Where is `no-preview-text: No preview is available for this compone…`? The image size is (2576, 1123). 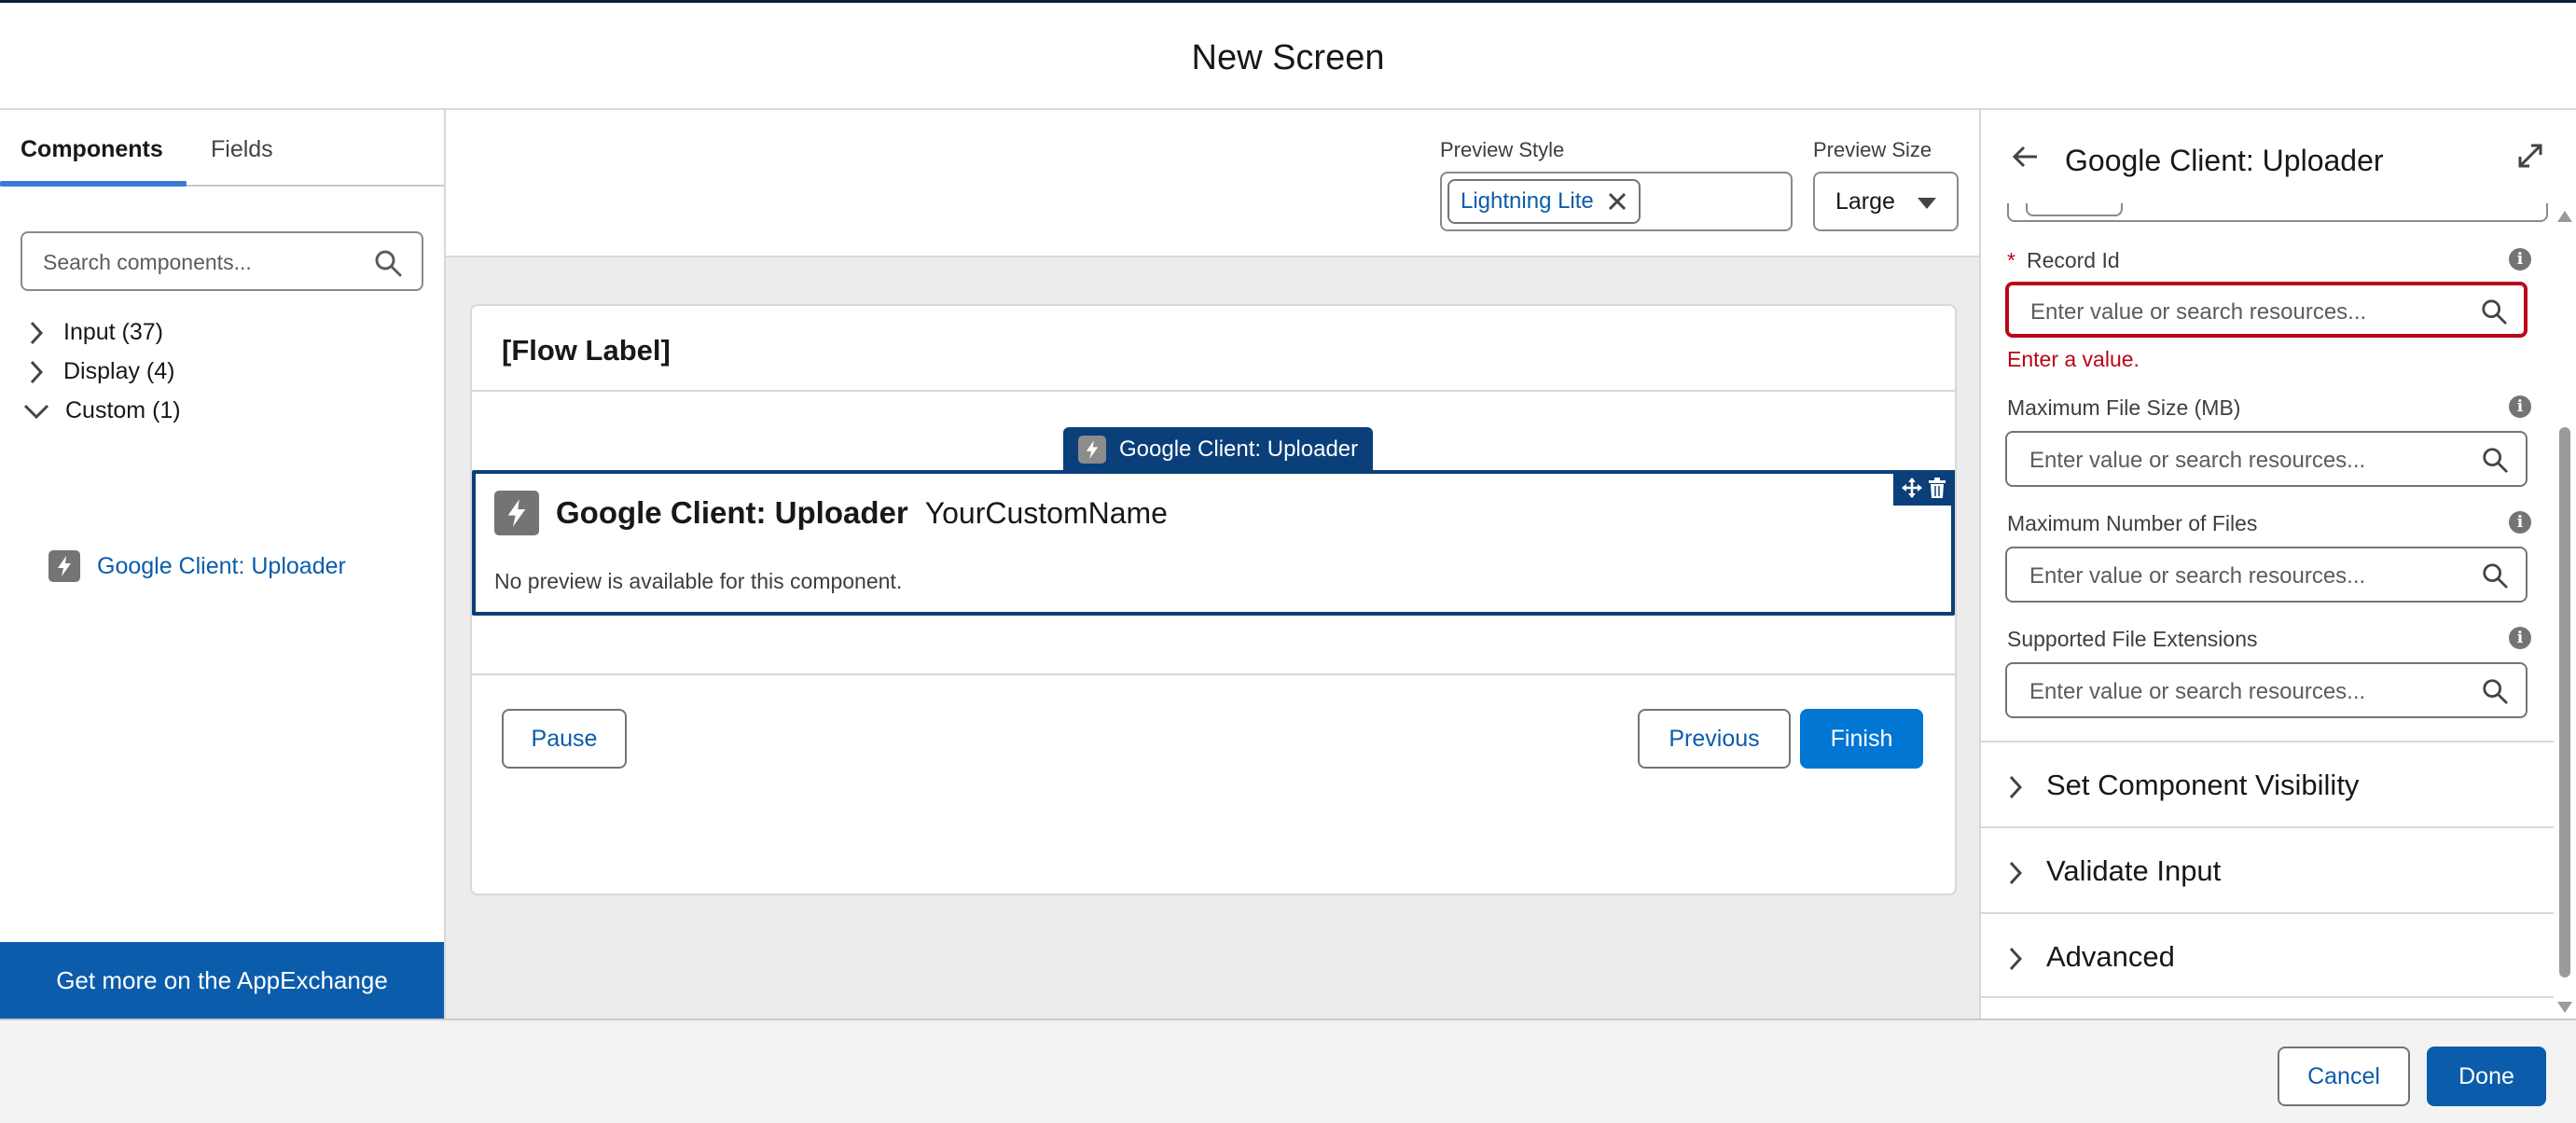 no-preview-text: No preview is available for this compone… is located at coordinates (698, 581).